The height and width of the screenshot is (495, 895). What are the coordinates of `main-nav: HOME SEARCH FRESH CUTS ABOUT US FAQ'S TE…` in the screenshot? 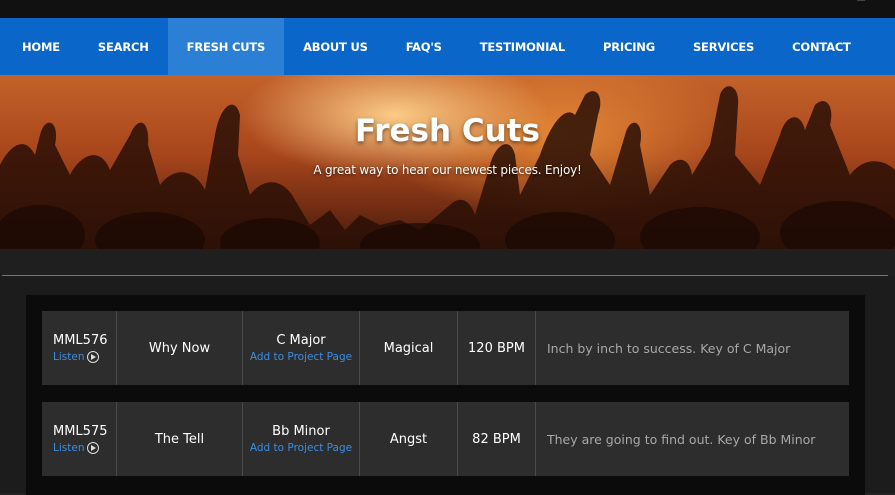 It's located at (447, 46).